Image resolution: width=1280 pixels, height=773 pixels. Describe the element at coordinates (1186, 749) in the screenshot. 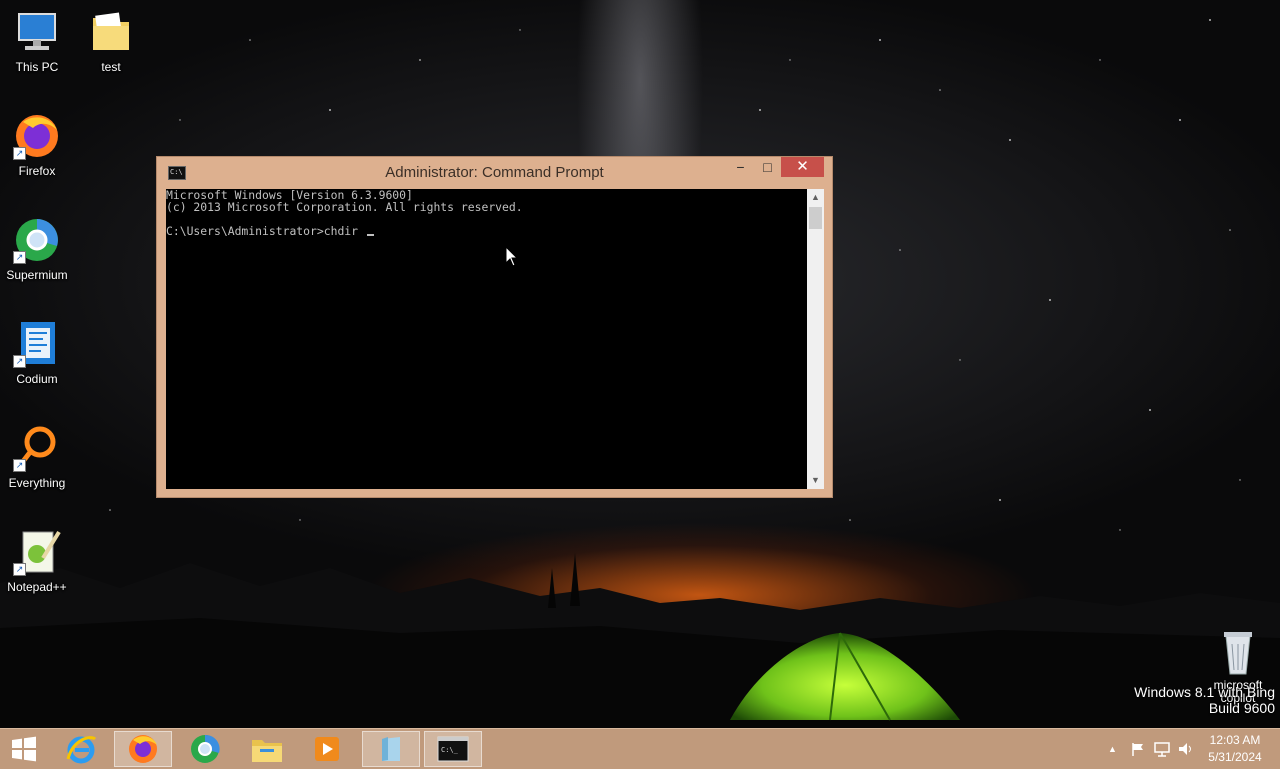

I see `volume-icon` at that location.